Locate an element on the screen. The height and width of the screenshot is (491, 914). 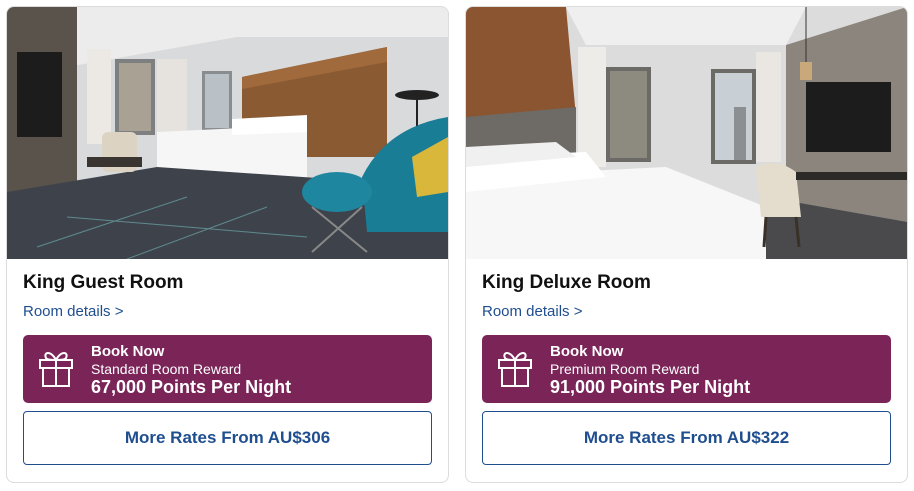
more-rates-button: More Rates From AU$306 is located at coordinates (227, 438).